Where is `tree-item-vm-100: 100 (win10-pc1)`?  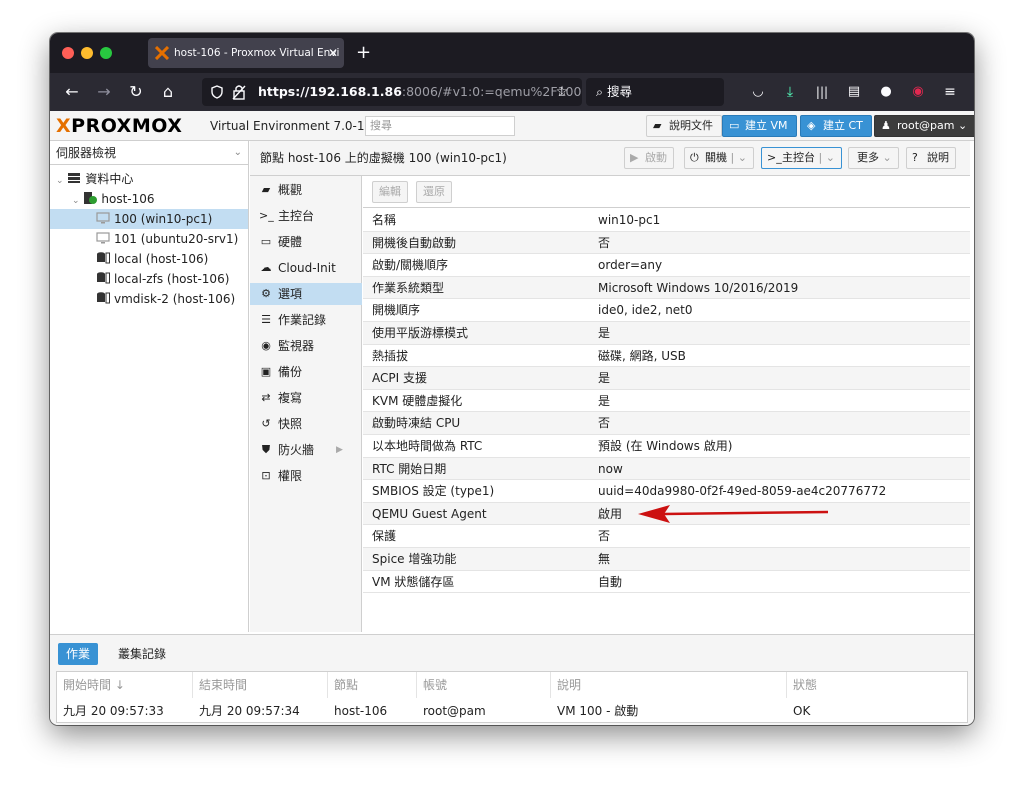
tree-item-vm-100: 100 (win10-pc1) is located at coordinates (149, 219).